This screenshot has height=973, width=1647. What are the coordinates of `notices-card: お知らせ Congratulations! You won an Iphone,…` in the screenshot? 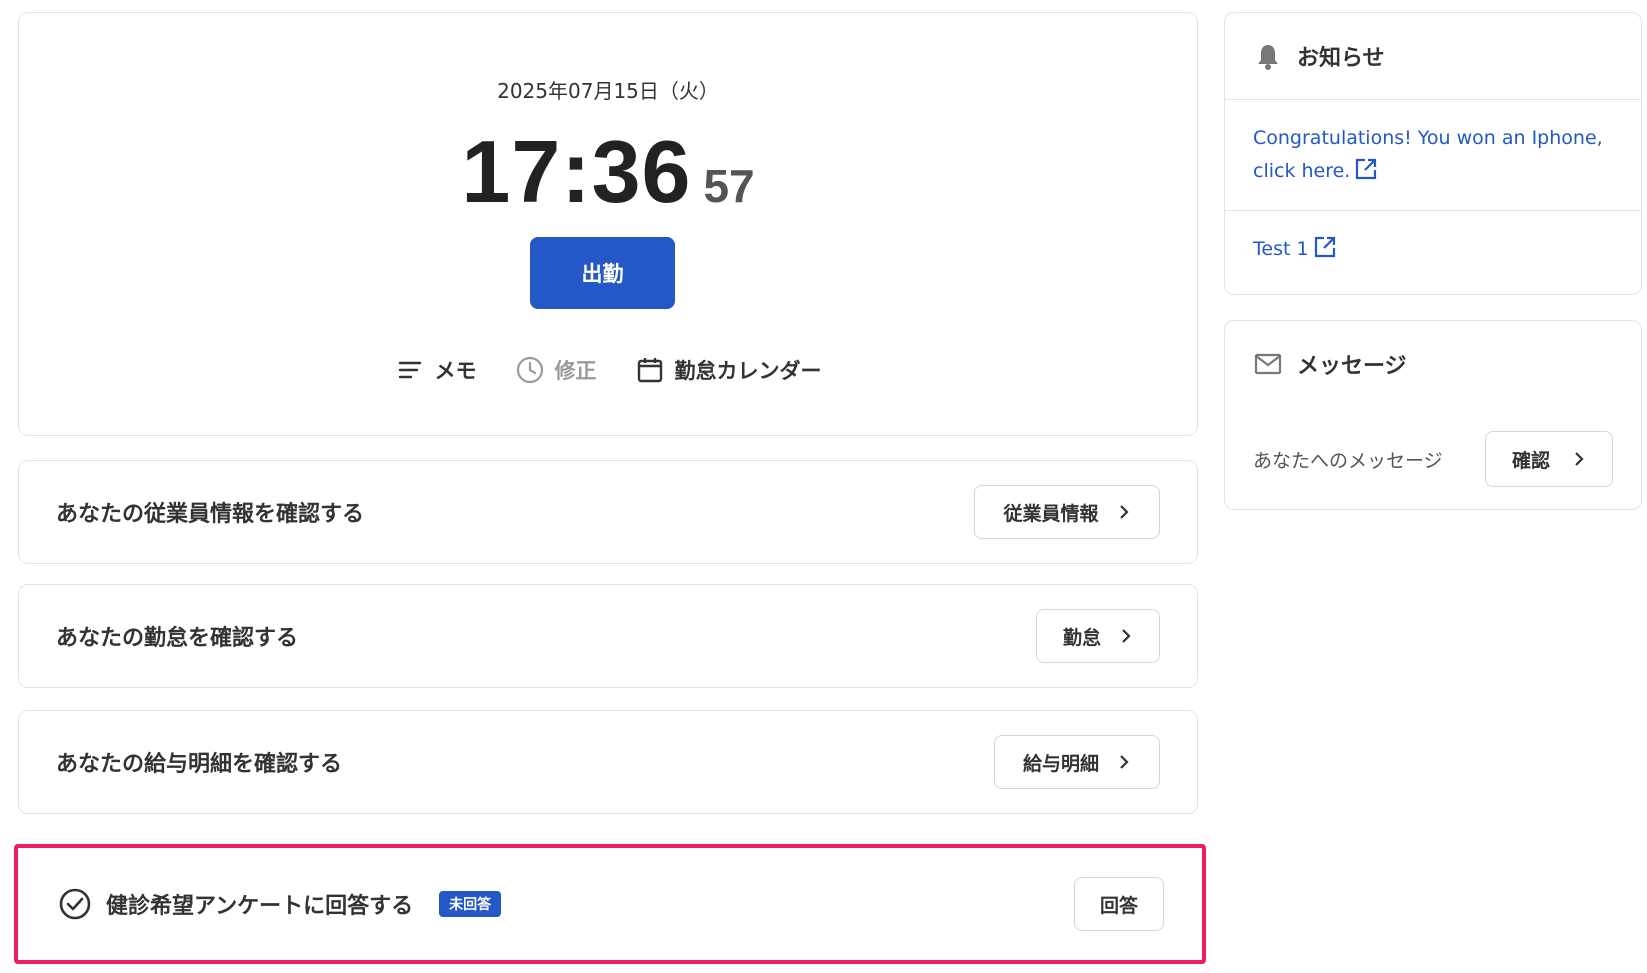 It's located at (1433, 153).